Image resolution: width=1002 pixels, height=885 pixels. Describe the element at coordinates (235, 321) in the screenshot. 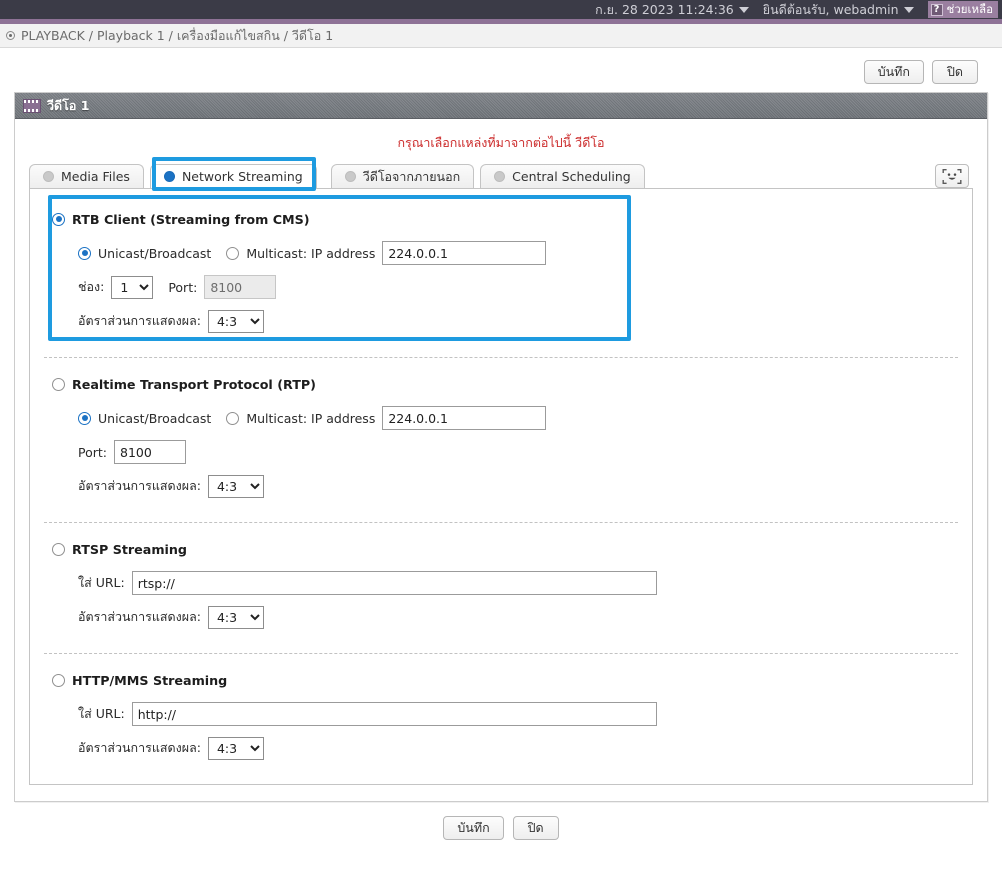

I see `rtb-aspect-select: 4:316:916:10` at that location.